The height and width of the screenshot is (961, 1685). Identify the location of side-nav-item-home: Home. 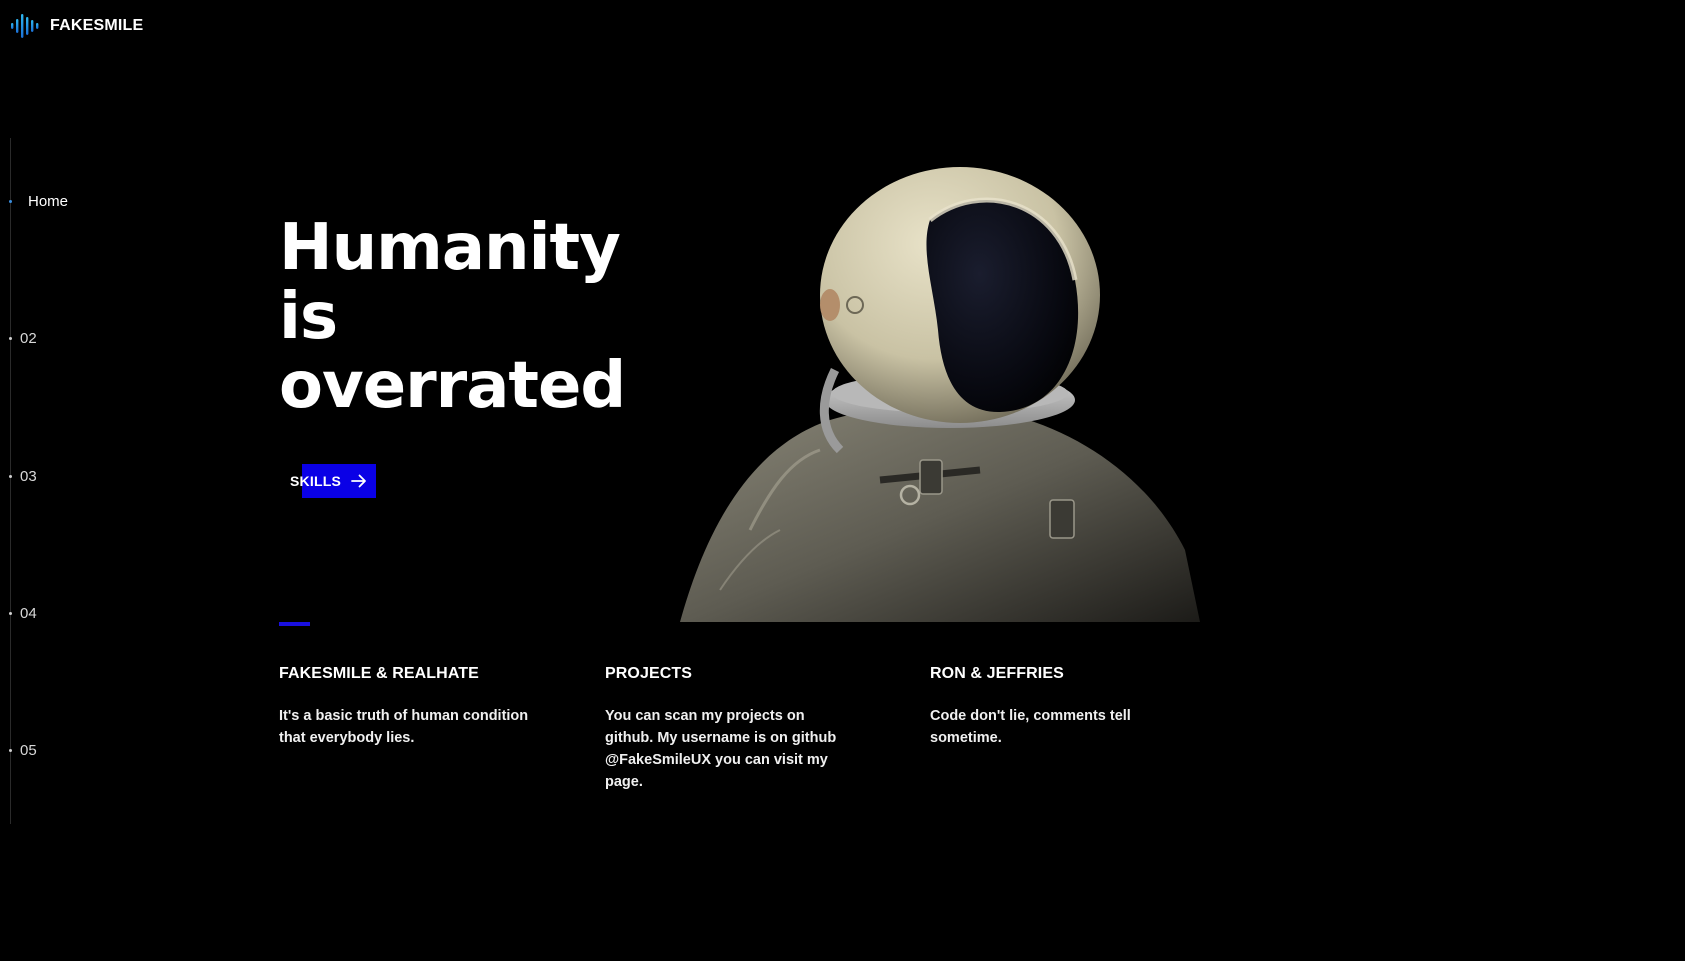
(38, 201).